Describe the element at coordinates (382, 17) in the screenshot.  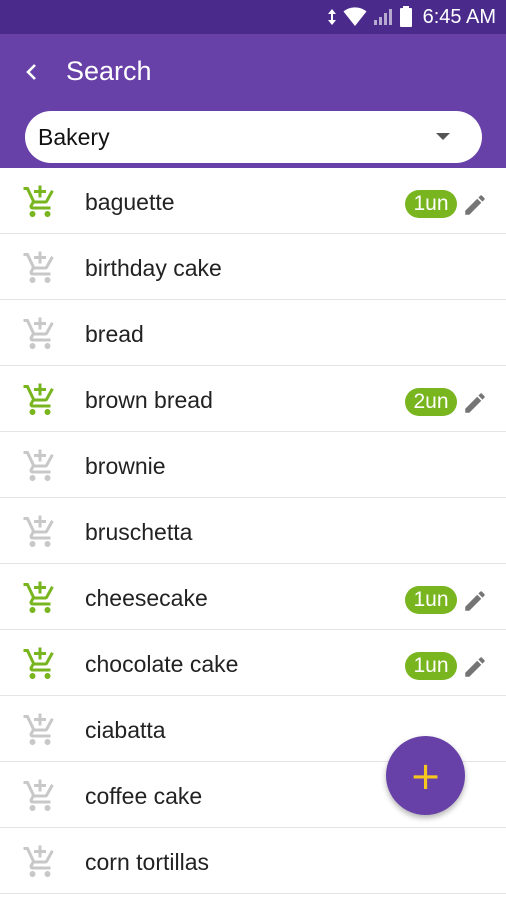
I see `signal-icon` at that location.